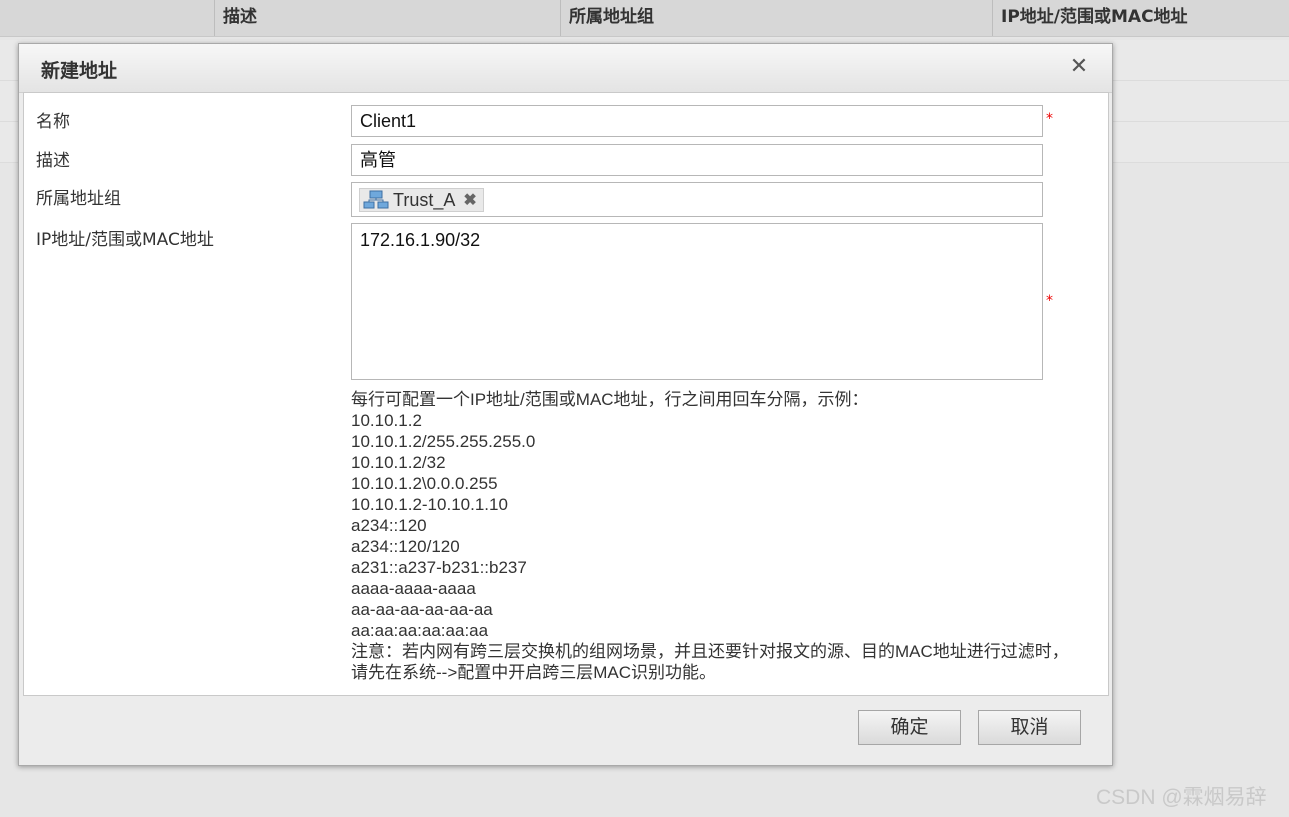 The image size is (1289, 817). Describe the element at coordinates (376, 199) in the screenshot. I see `network-group-icon` at that location.